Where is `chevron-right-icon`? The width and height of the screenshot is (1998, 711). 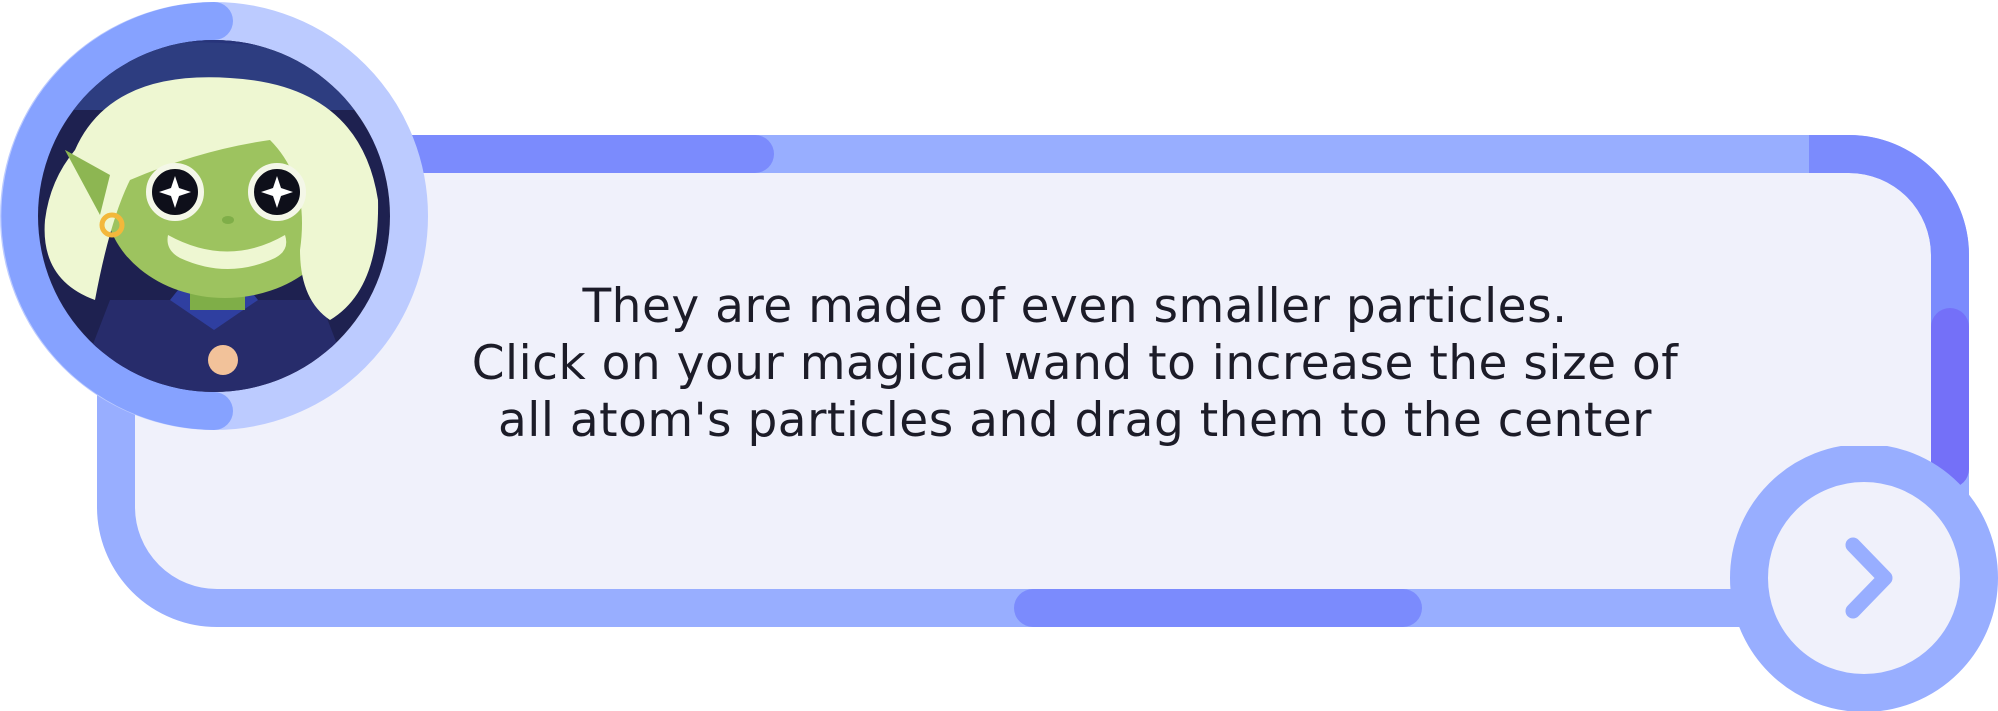
chevron-right-icon is located at coordinates (1864, 578).